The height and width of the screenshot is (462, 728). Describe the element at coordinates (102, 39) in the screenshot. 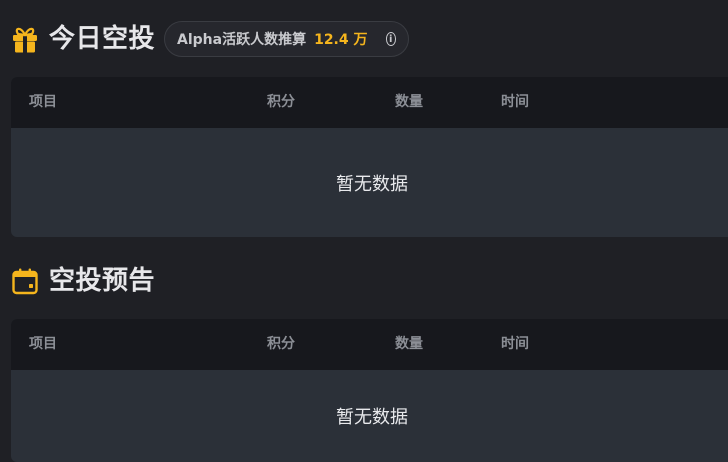

I see `today-airdrop-title: 今日空投` at that location.